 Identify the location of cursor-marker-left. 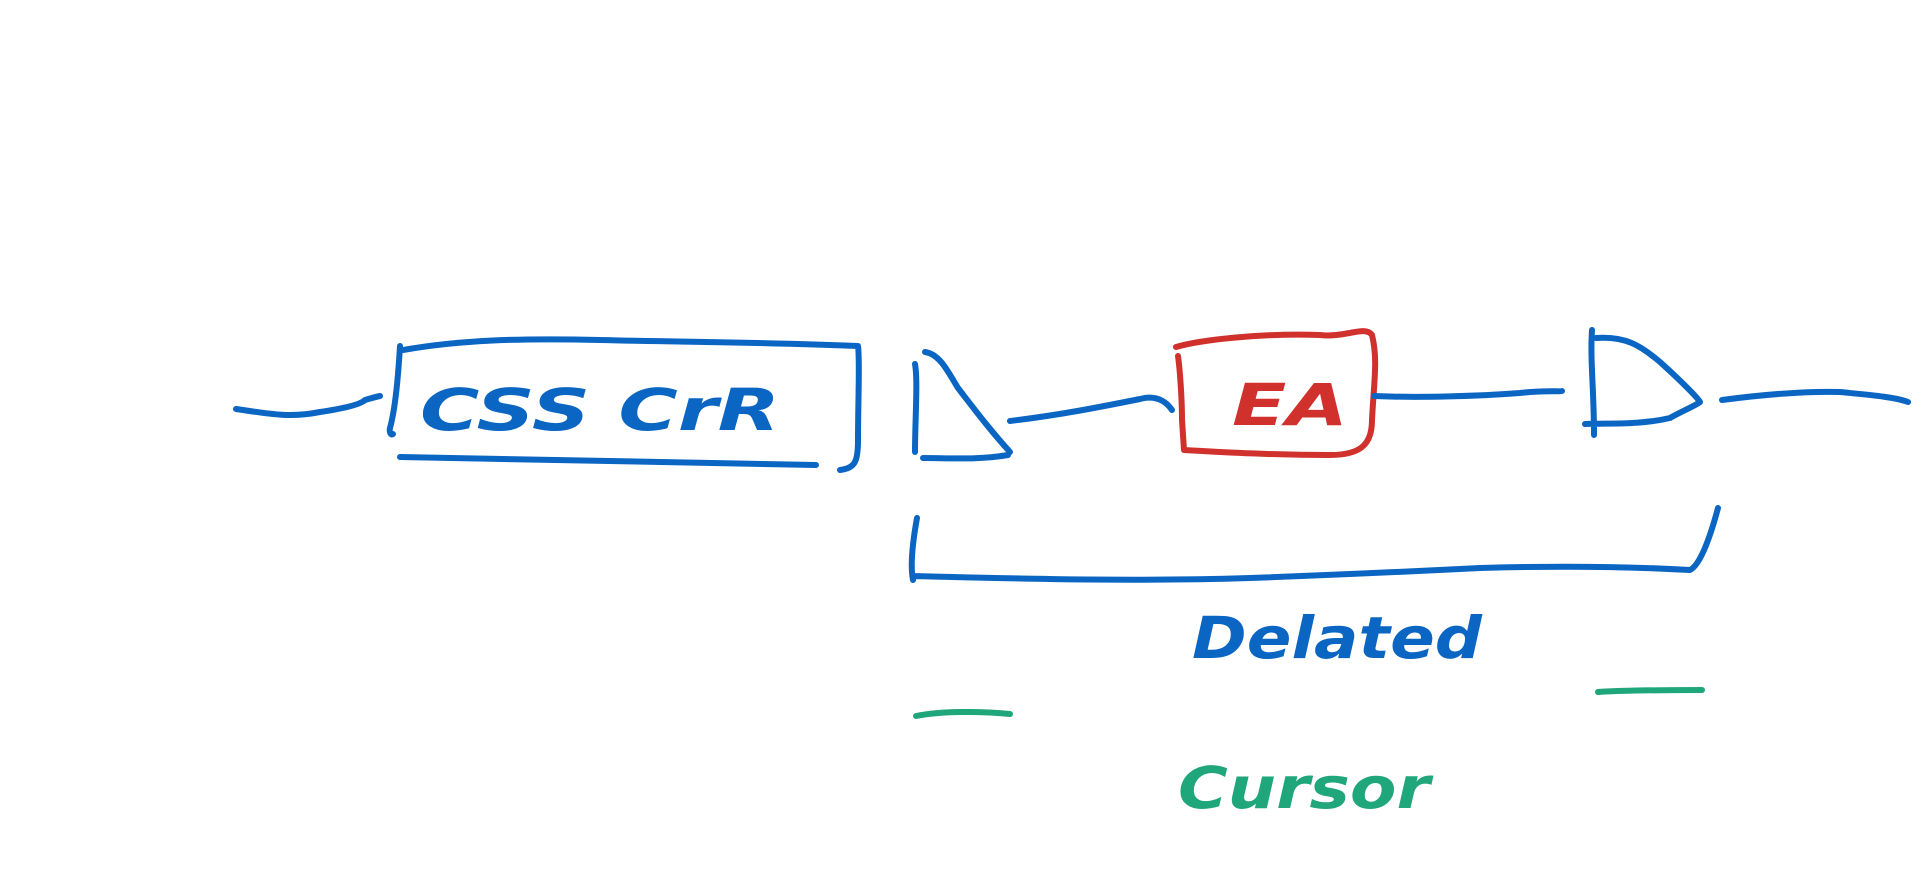
(963, 713).